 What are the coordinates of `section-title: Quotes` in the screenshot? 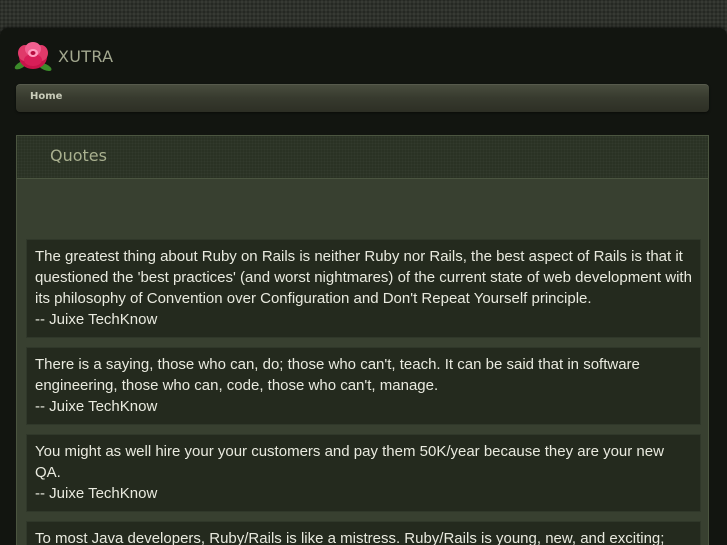 It's located at (78, 155).